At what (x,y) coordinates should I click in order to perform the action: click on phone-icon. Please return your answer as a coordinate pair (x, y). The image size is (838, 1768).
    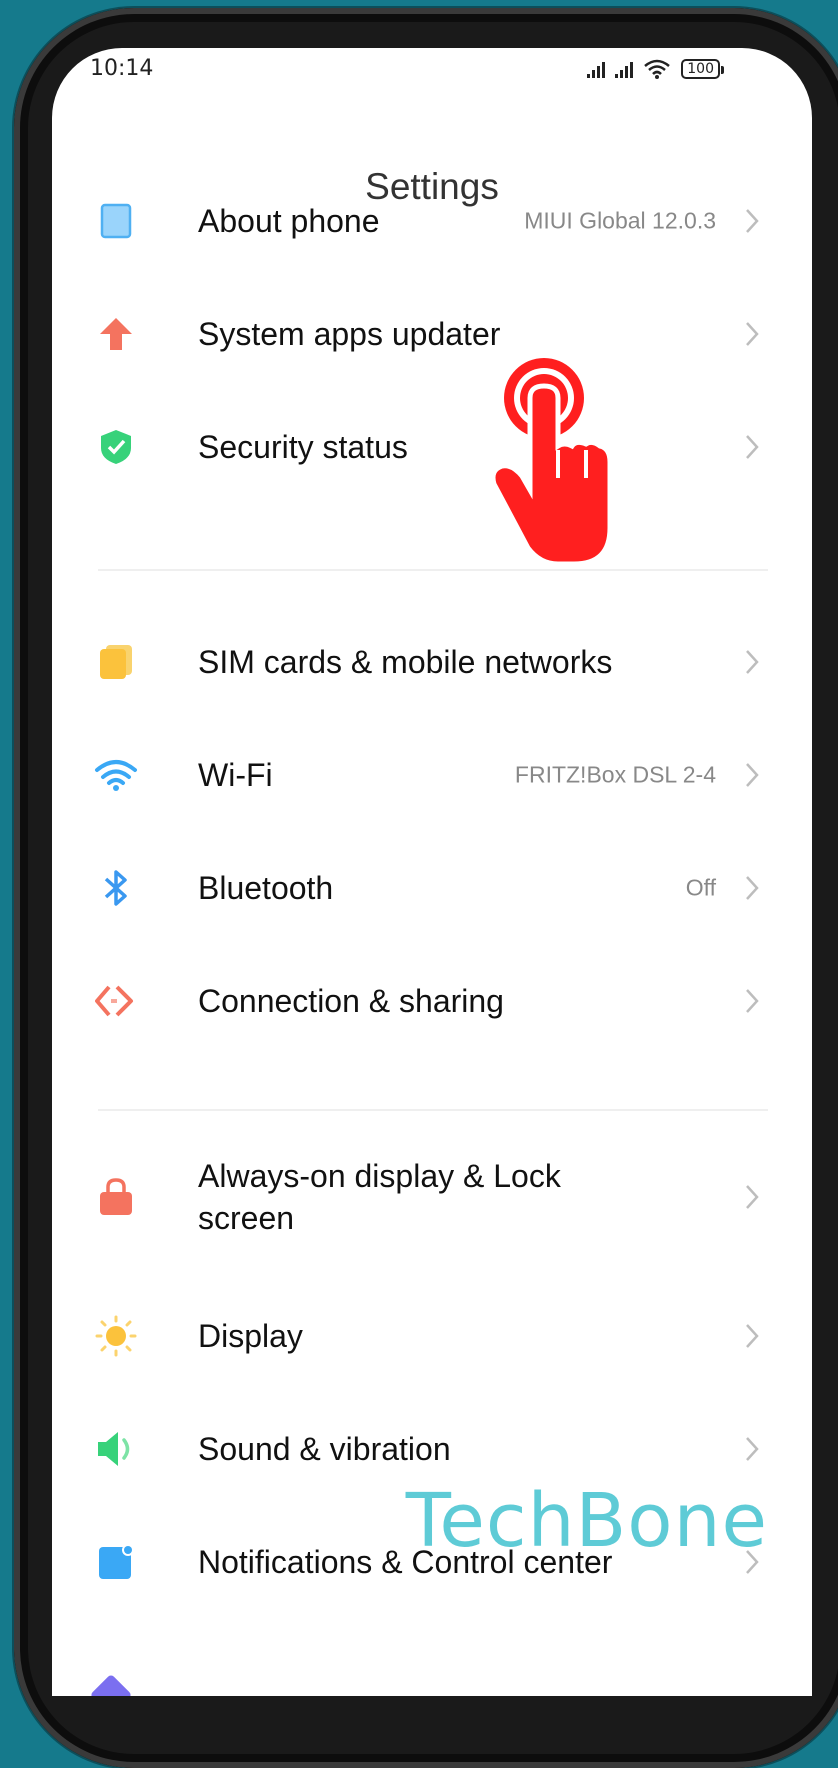
    Looking at the image, I should click on (116, 221).